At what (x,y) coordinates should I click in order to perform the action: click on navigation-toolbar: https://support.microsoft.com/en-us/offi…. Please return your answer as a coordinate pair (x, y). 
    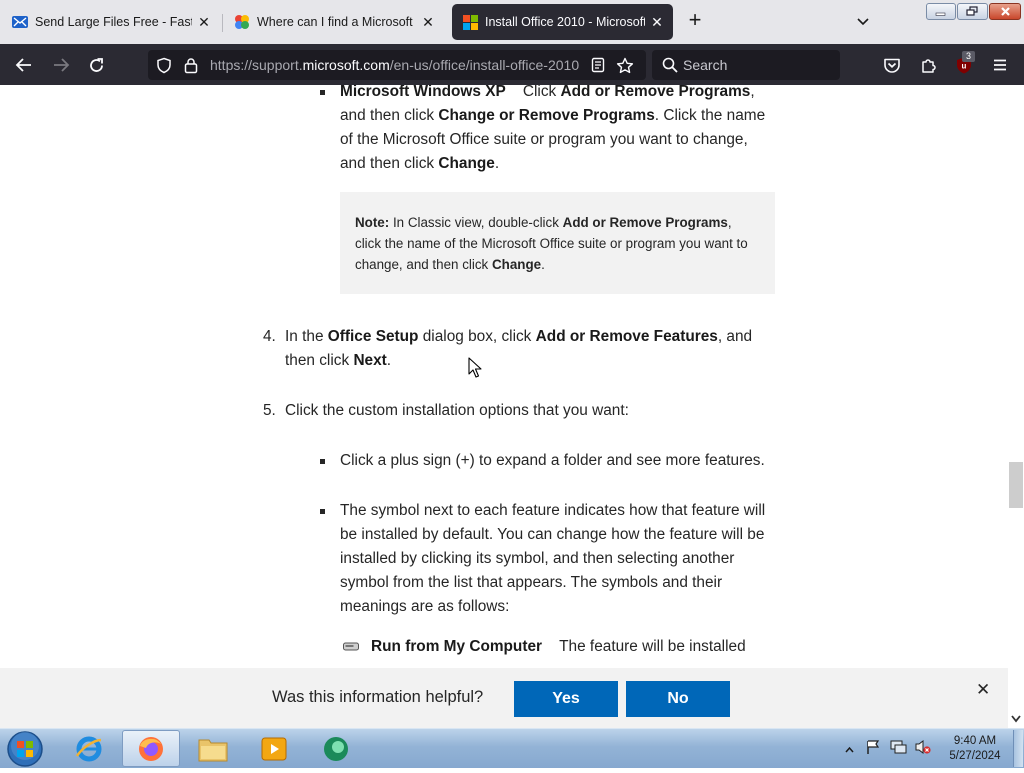
    Looking at the image, I should click on (512, 64).